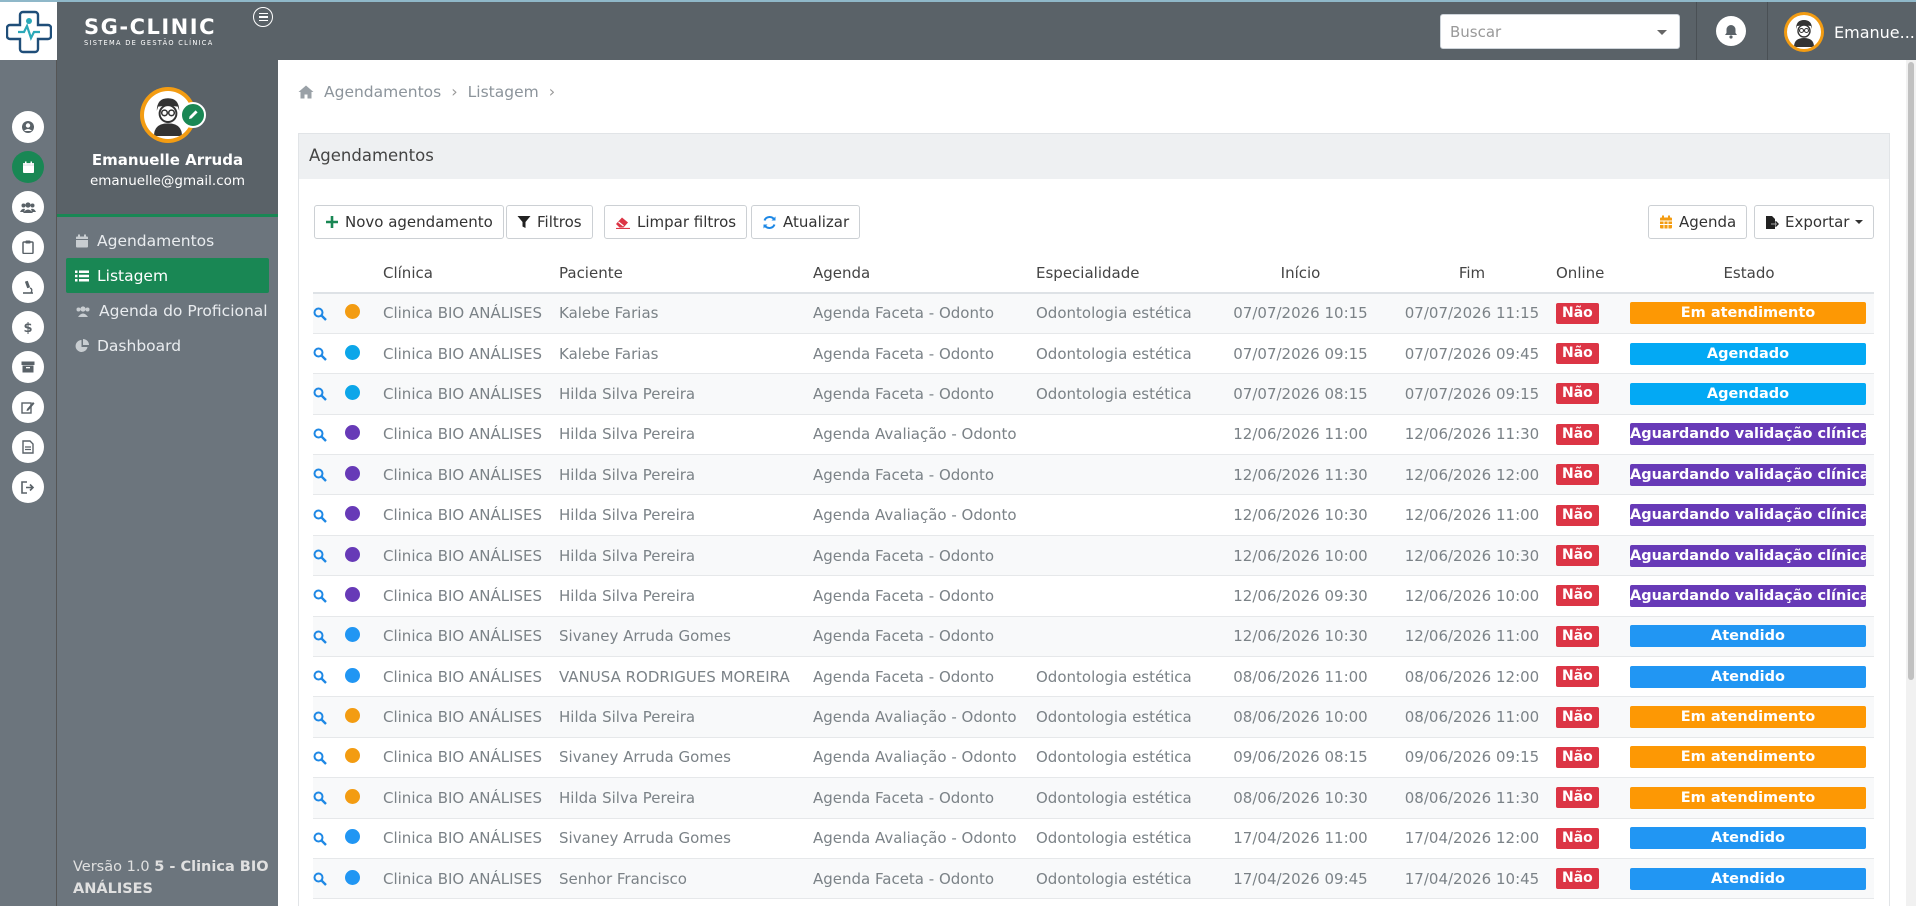 The image size is (1916, 906). Describe the element at coordinates (28, 247) in the screenshot. I see `rail-clipboard-button` at that location.